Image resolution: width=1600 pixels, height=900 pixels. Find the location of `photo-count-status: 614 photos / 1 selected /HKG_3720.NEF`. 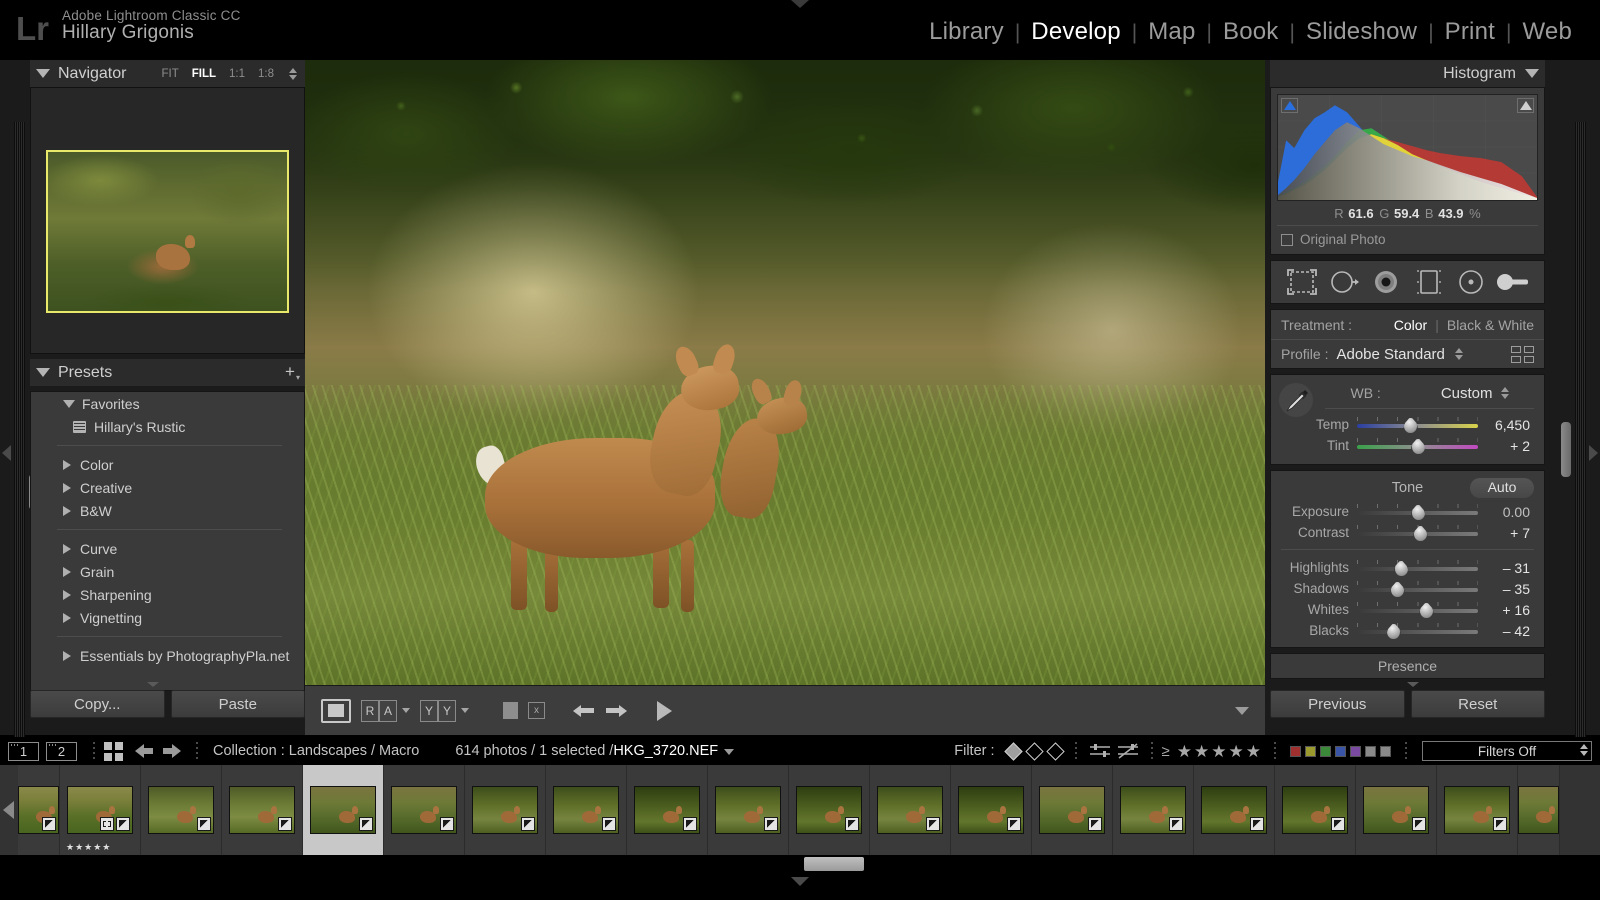

photo-count-status: 614 photos / 1 selected /HKG_3720.NEF is located at coordinates (595, 751).